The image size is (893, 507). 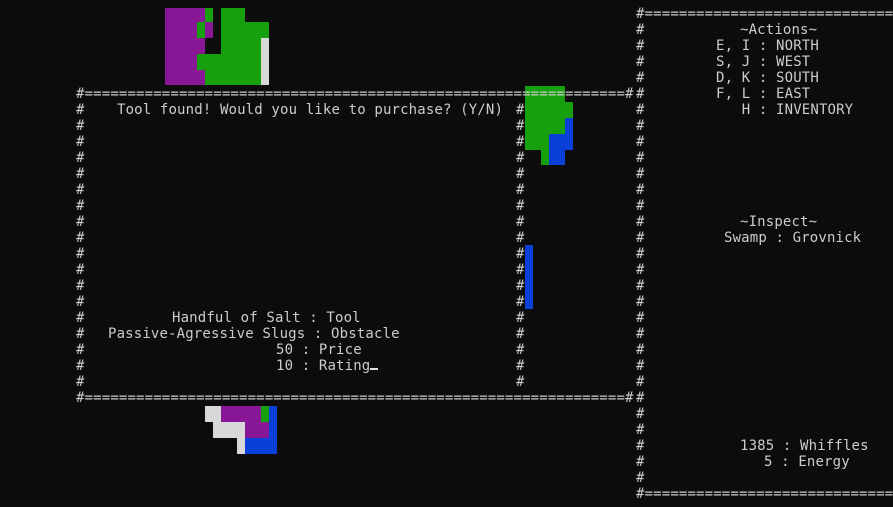 What do you see at coordinates (767, 46) in the screenshot?
I see `action-north: E, I : NORTH` at bounding box center [767, 46].